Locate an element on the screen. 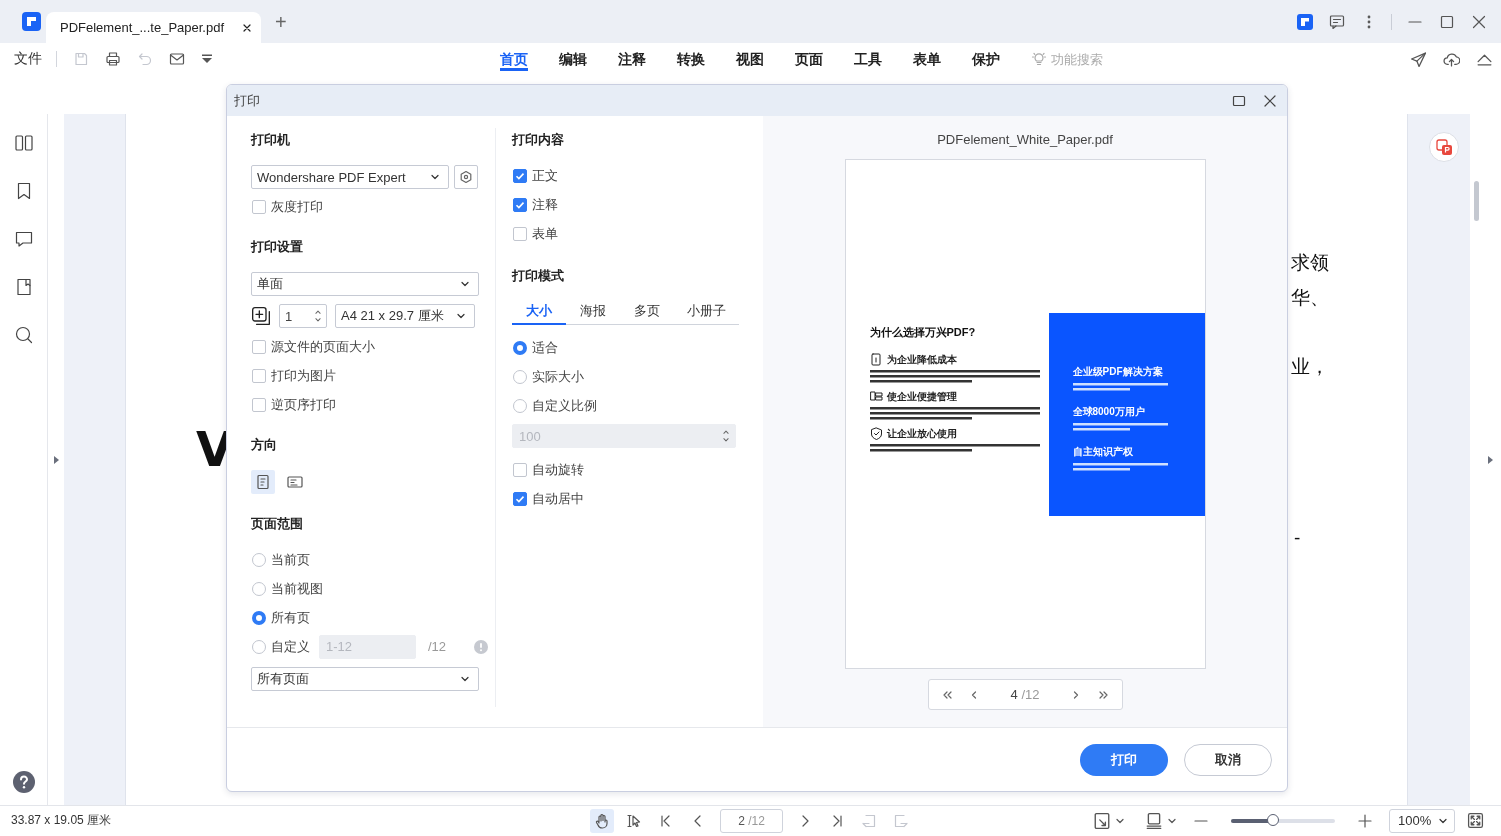  checkbox-label: 自动旋转 is located at coordinates (558, 469).